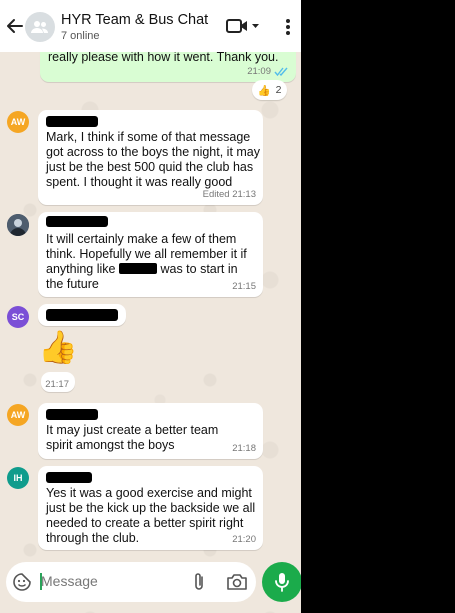  What do you see at coordinates (288, 27) in the screenshot?
I see `more-vert-icon` at bounding box center [288, 27].